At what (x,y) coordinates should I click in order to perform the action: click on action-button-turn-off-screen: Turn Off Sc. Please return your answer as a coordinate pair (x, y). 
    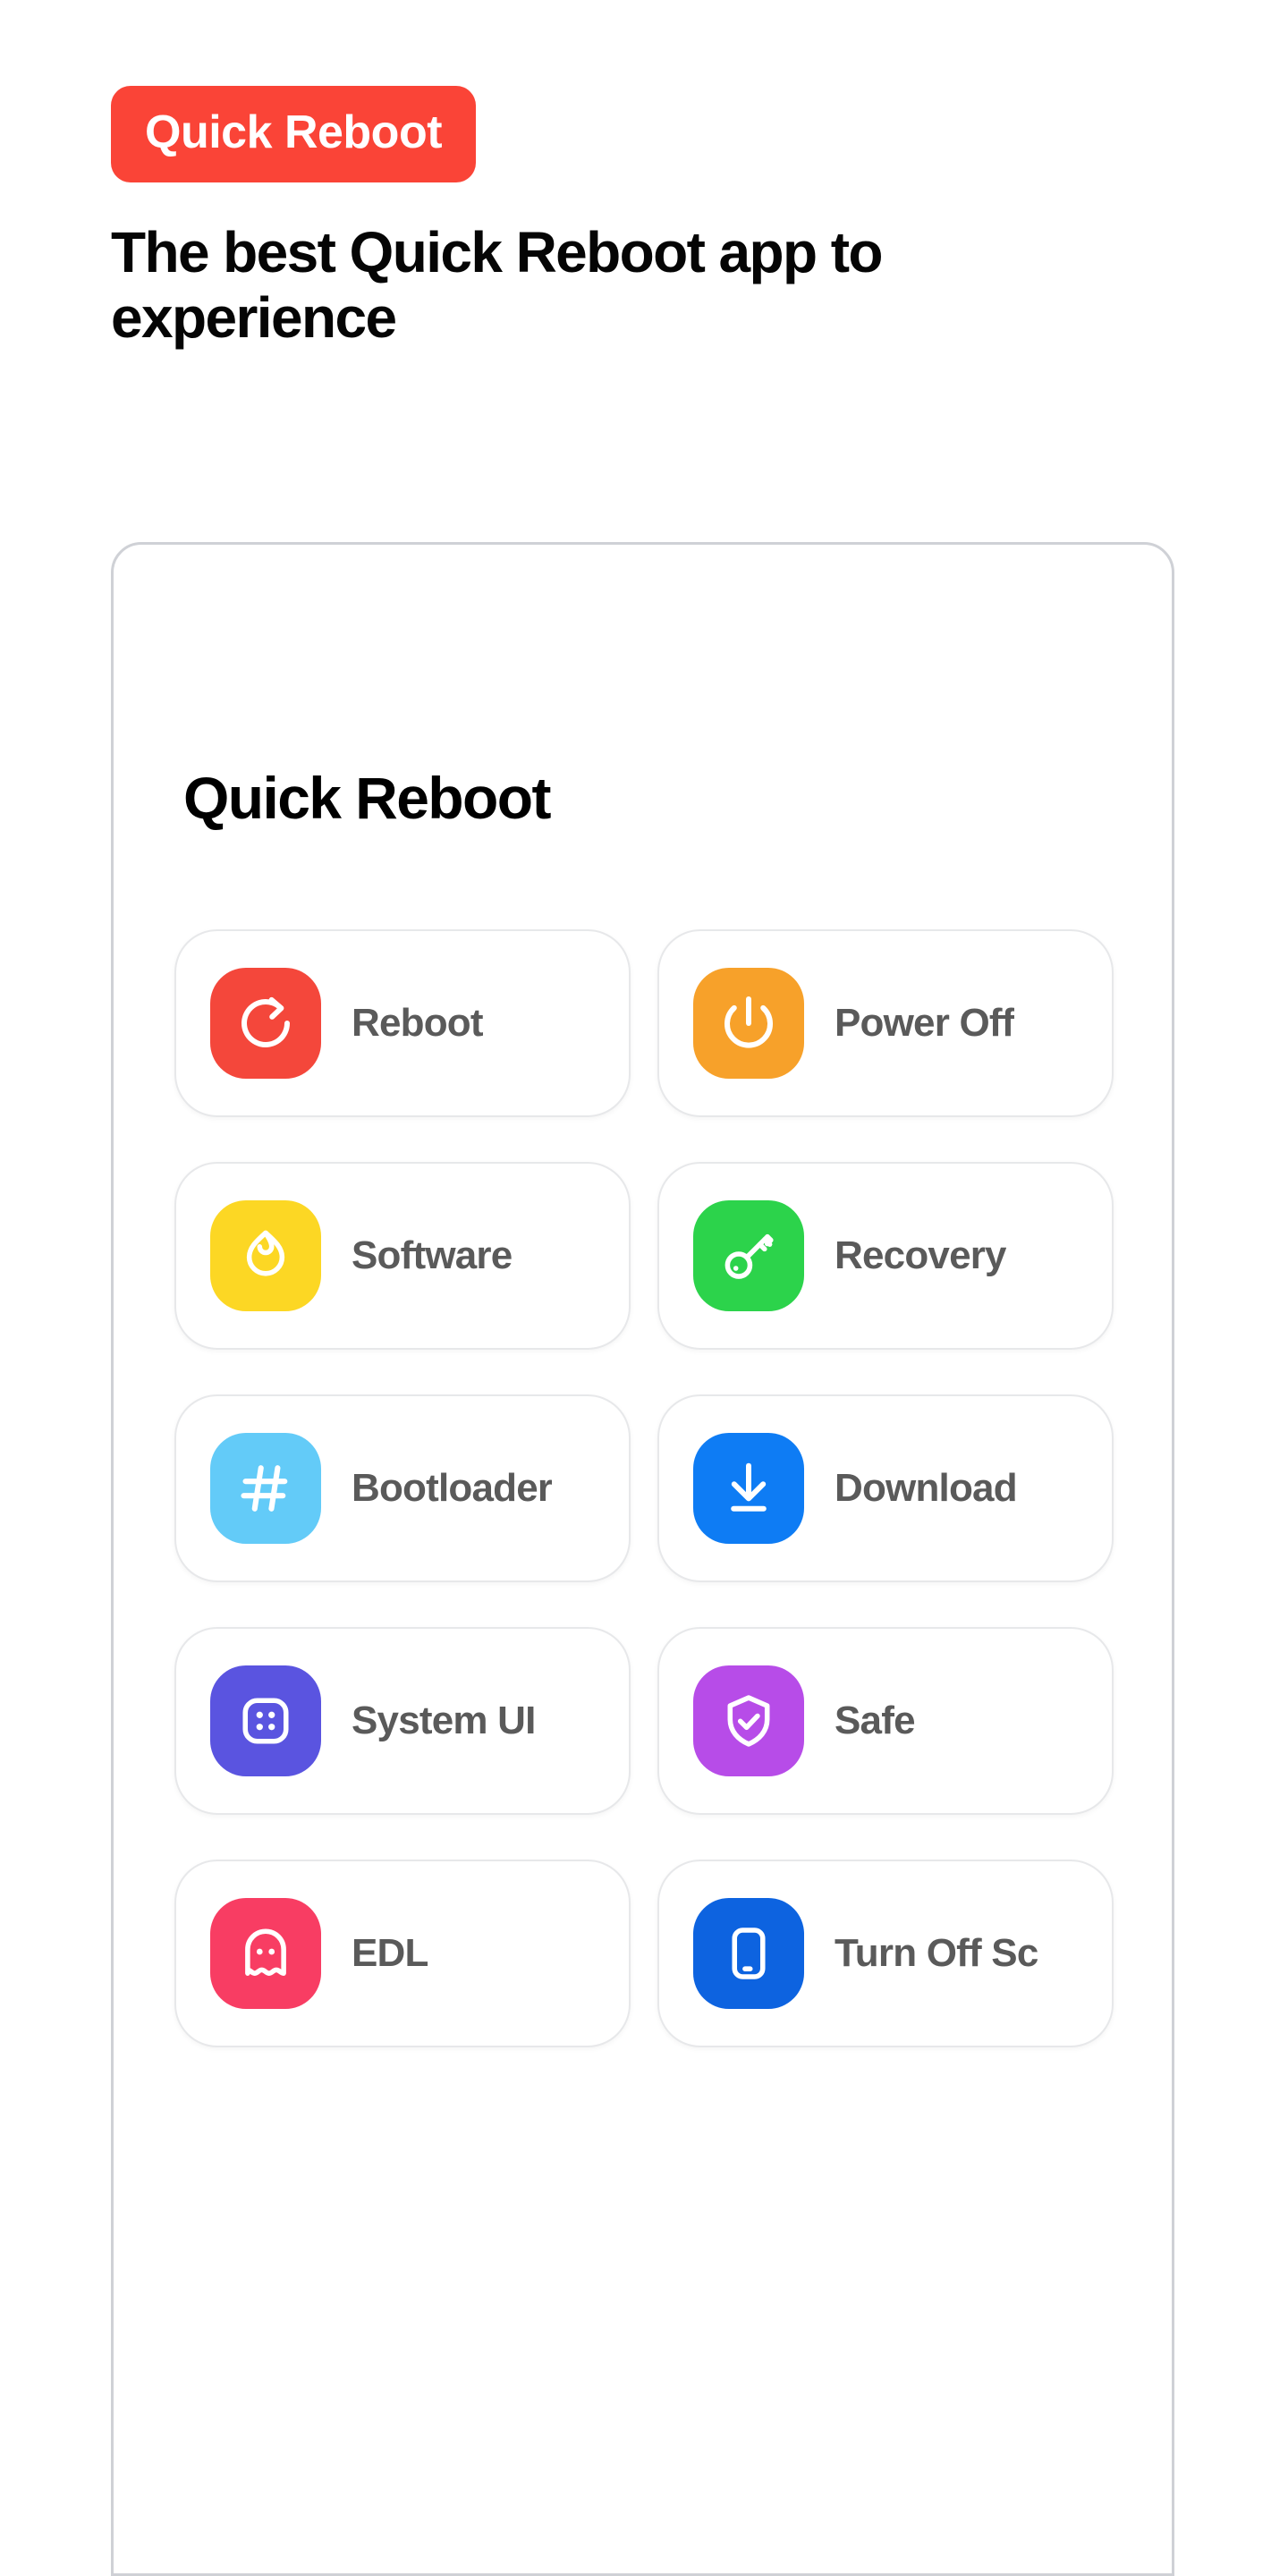
    Looking at the image, I should click on (885, 1953).